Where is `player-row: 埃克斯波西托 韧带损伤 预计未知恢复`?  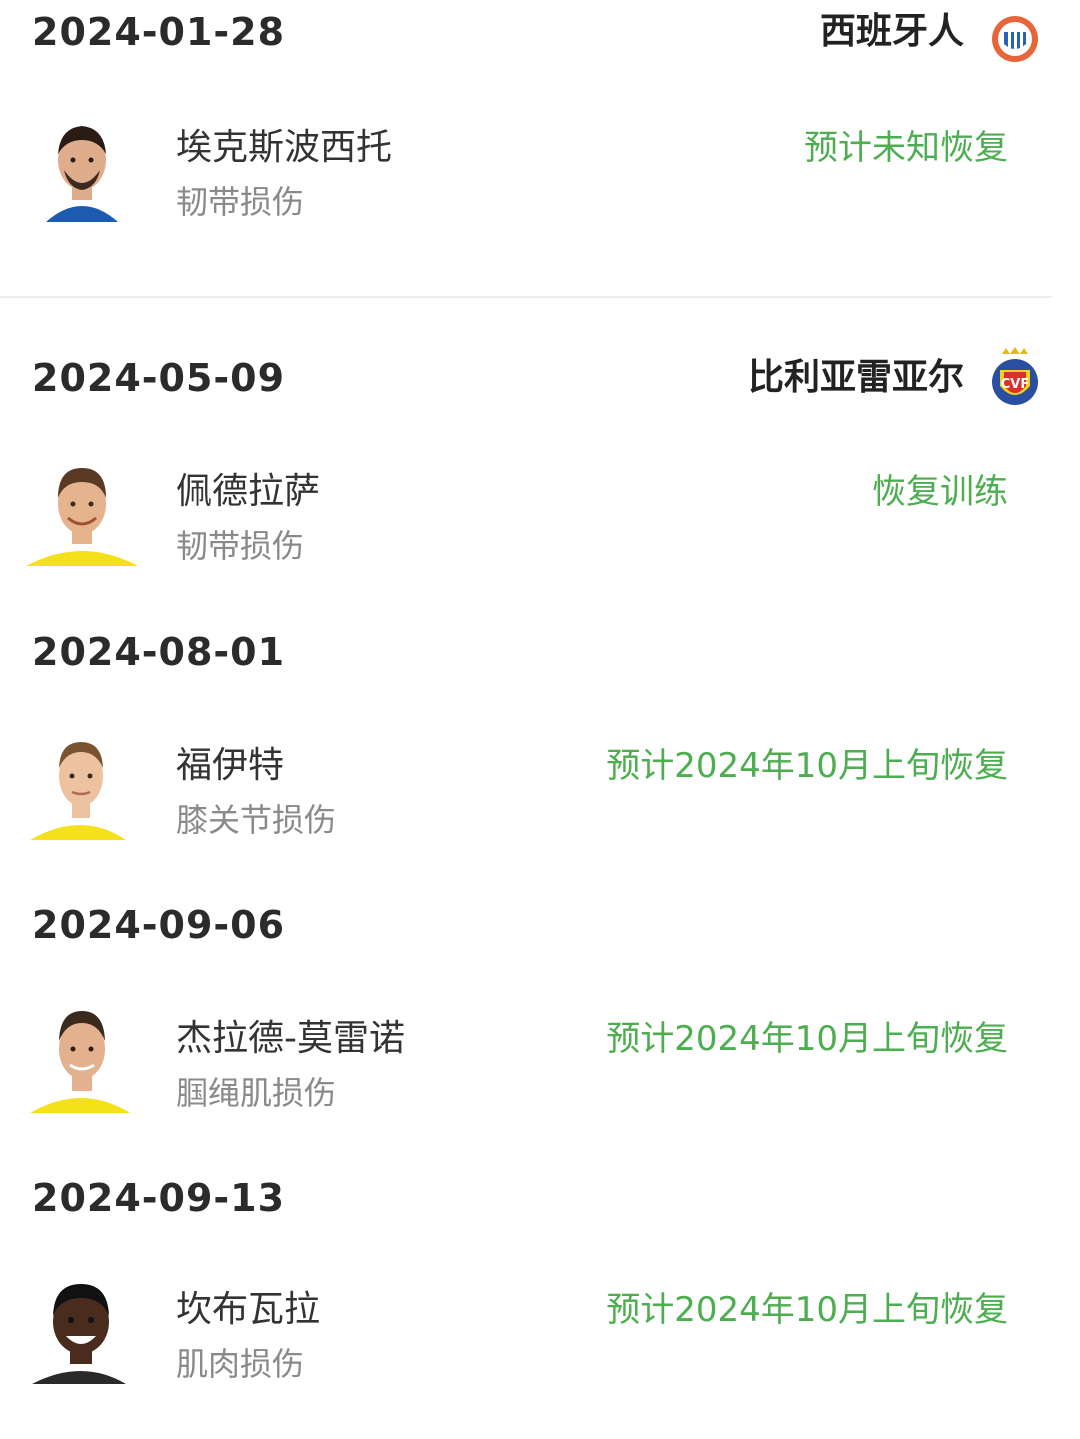
player-row: 埃克斯波西托 韧带损伤 预计未知恢复 is located at coordinates (540, 170).